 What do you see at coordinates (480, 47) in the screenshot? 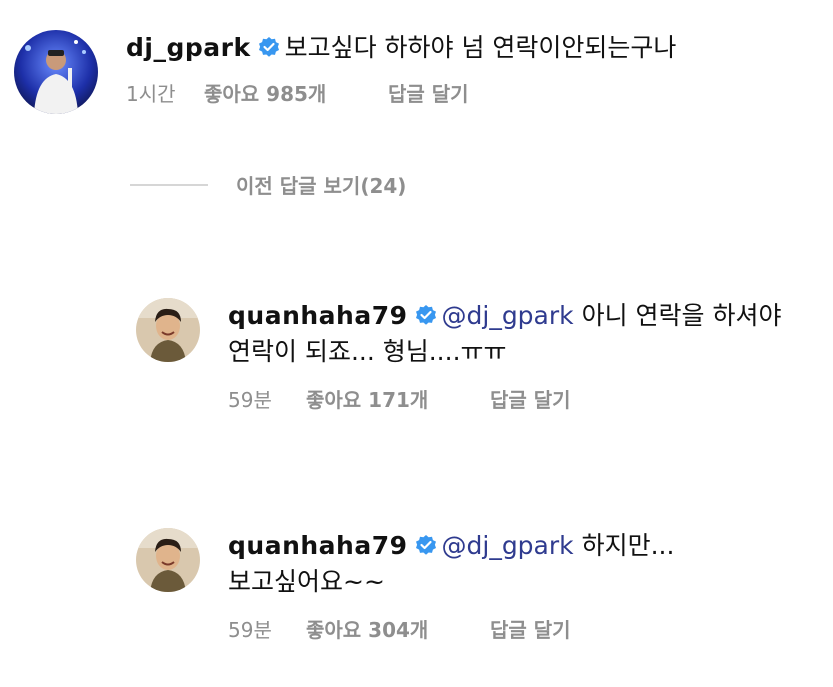
I see `comment-message: 보고싶다 하하야 넘 연락이안되는구나` at bounding box center [480, 47].